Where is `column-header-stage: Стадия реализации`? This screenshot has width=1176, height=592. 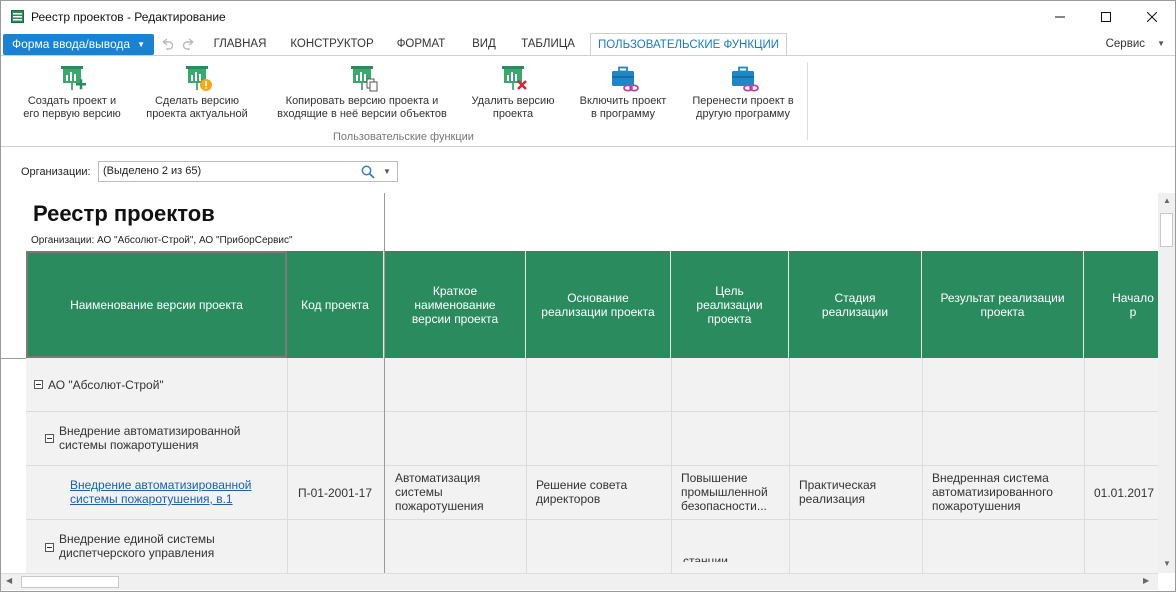 column-header-stage: Стадия реализации is located at coordinates (855, 304).